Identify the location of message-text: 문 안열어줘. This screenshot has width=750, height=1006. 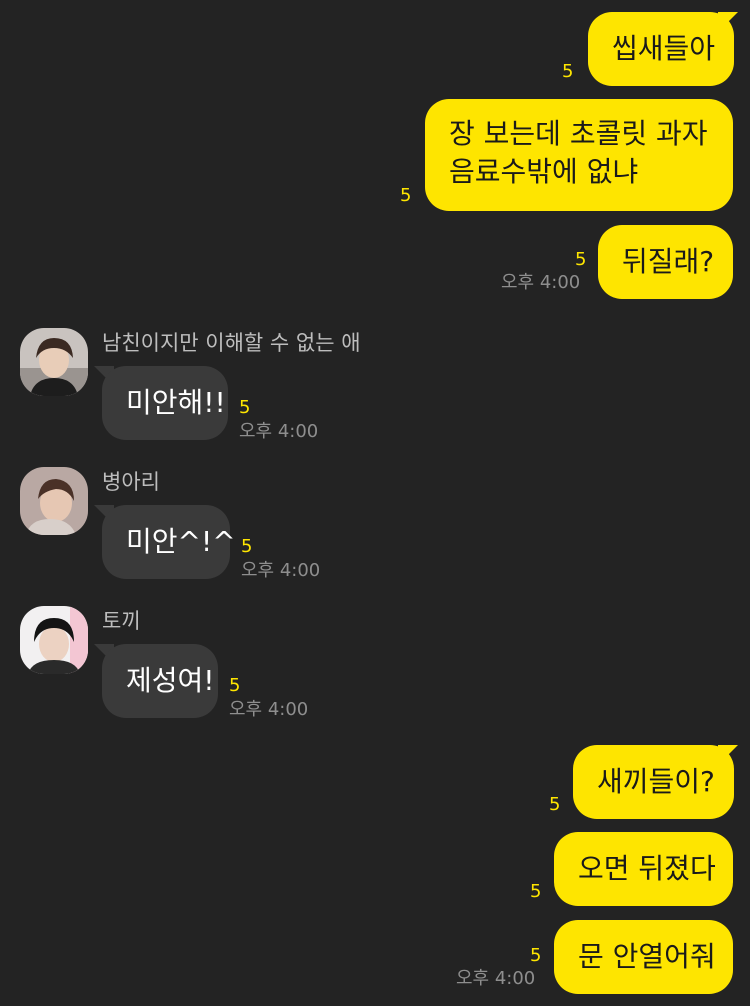
(647, 956).